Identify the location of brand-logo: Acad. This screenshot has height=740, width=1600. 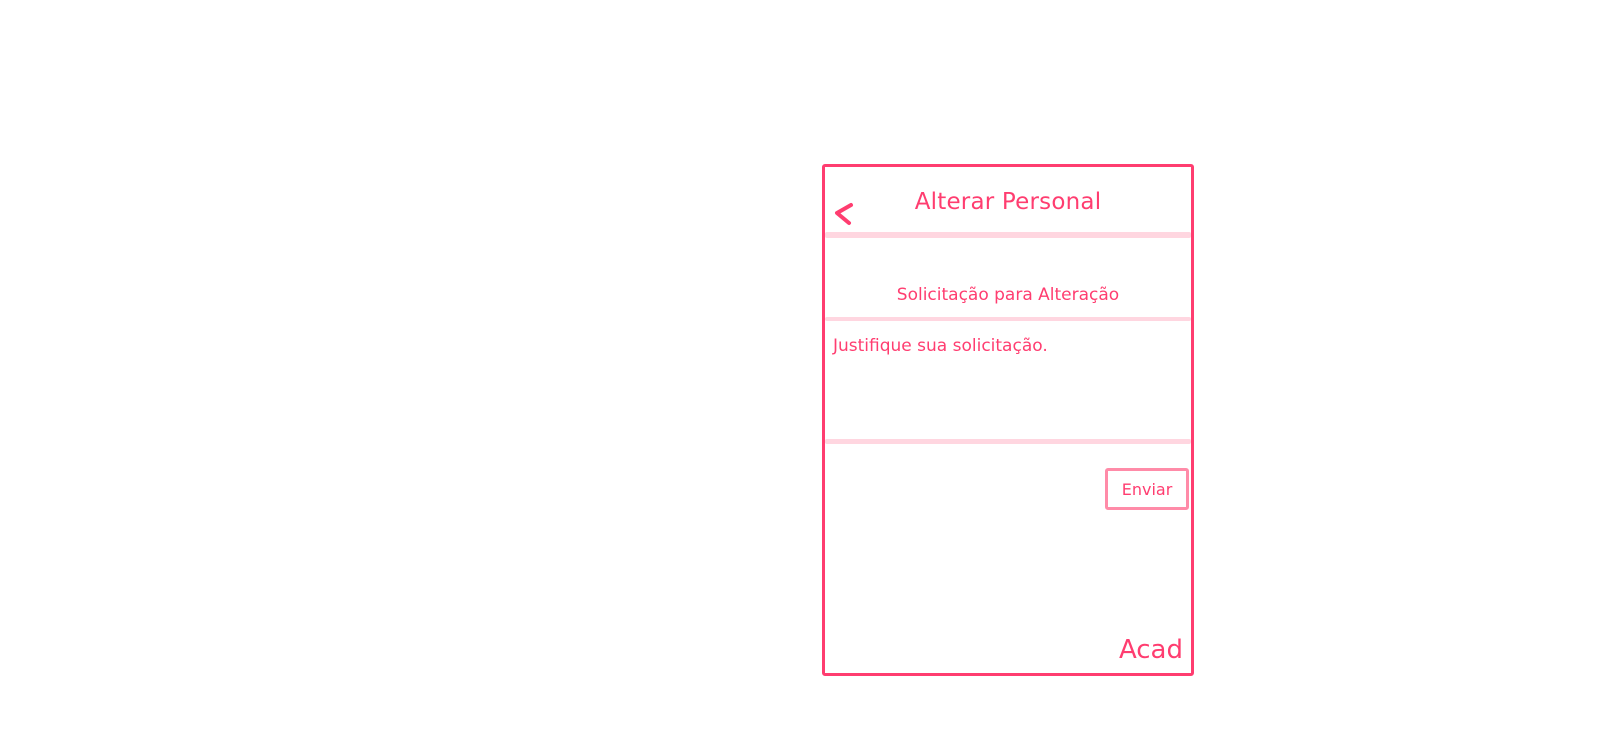
(1150, 650).